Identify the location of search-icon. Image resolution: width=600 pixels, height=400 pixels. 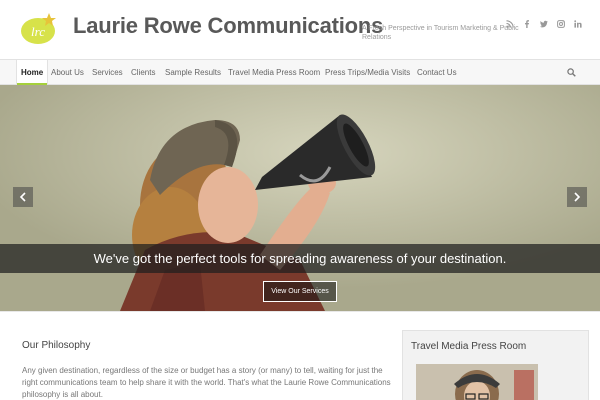
(571, 72).